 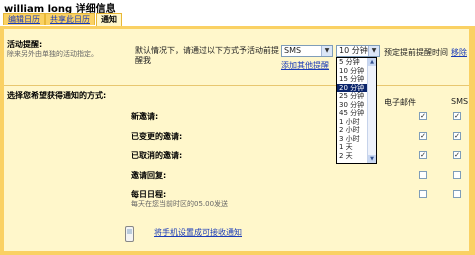 What do you see at coordinates (109, 19) in the screenshot?
I see `tab-notifications: 通知` at bounding box center [109, 19].